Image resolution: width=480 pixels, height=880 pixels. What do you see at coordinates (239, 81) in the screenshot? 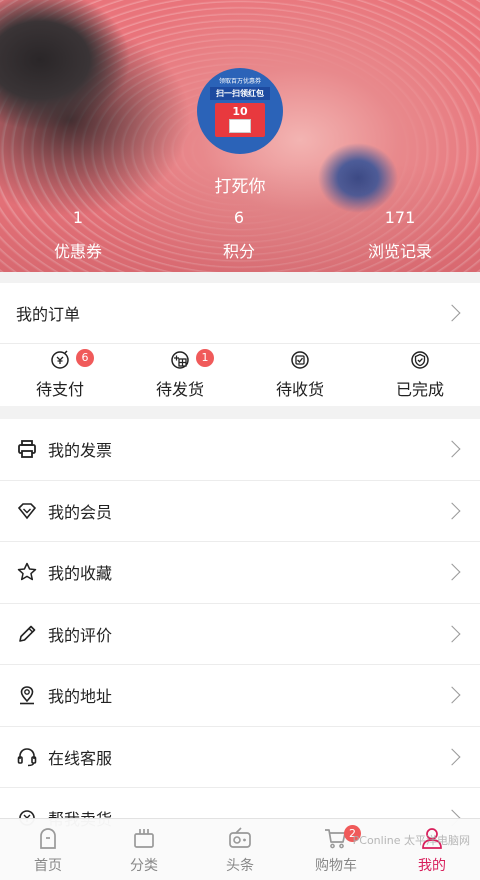
I see `avatar-caption: 领取百万优惠券` at bounding box center [239, 81].